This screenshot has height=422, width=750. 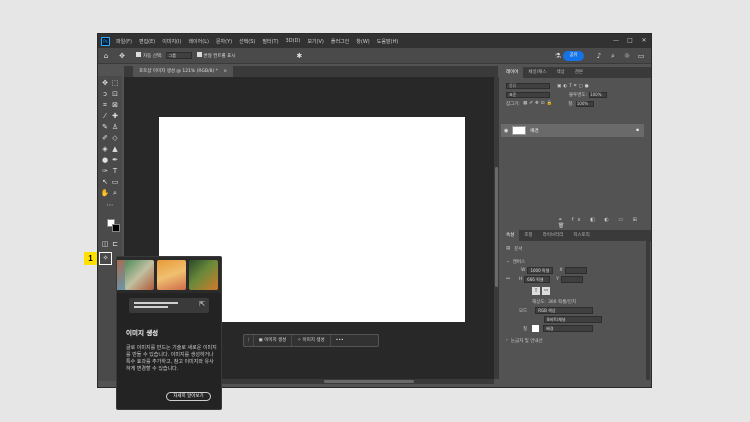 What do you see at coordinates (546, 290) in the screenshot?
I see `landscape-icon: ▭` at bounding box center [546, 290].